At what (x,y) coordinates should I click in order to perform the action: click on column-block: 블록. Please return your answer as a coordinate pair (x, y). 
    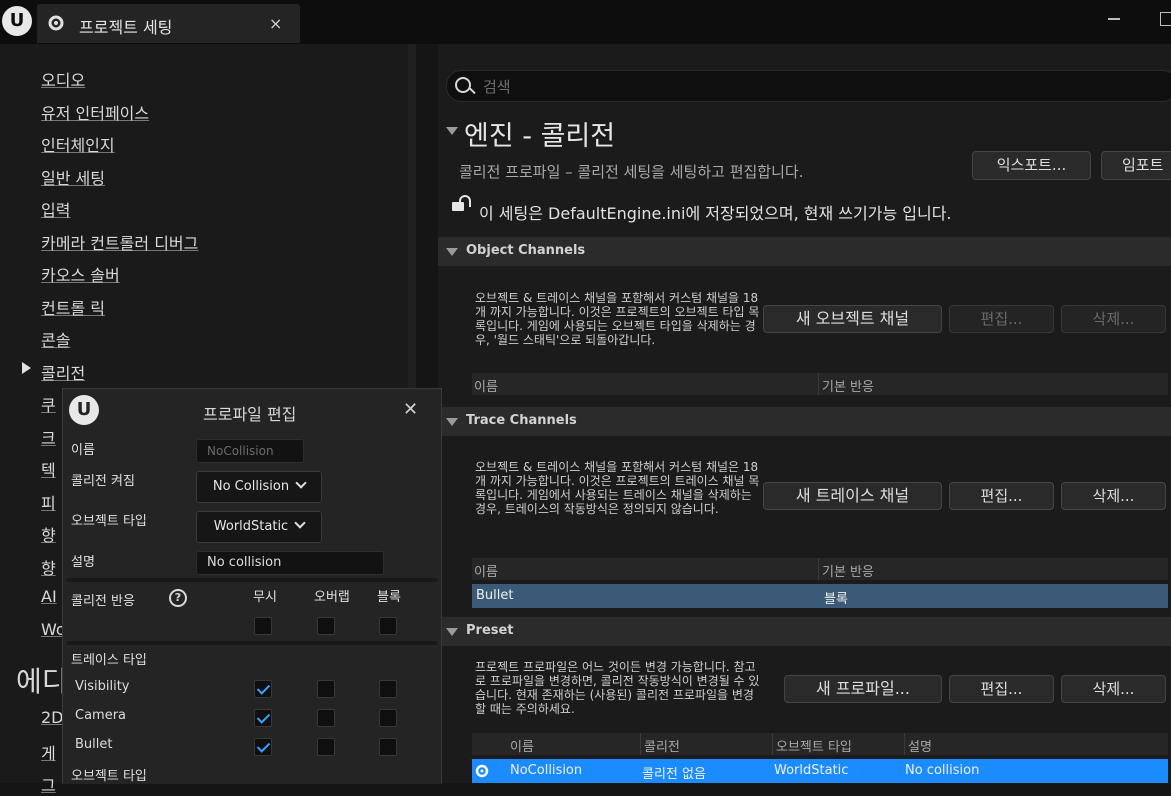
    Looking at the image, I should click on (389, 597).